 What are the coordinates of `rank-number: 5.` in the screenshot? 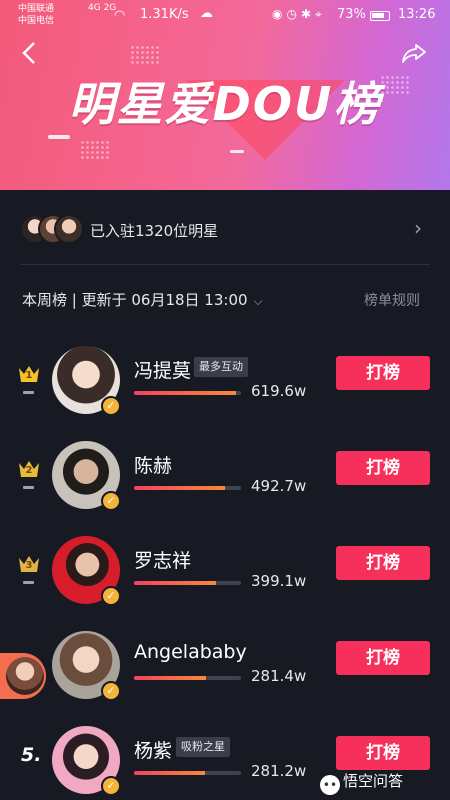 It's located at (31, 755).